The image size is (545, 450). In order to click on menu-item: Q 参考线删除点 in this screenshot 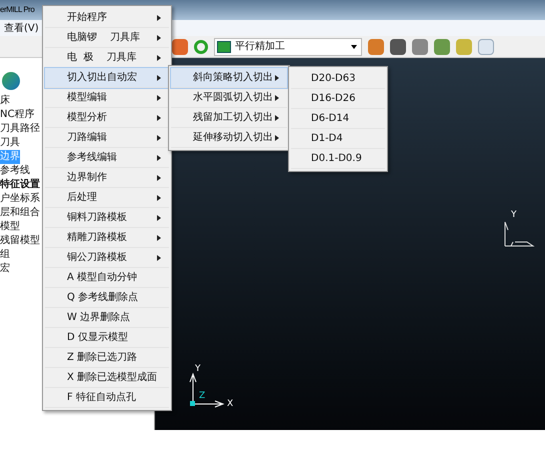, I will do `click(107, 298)`.